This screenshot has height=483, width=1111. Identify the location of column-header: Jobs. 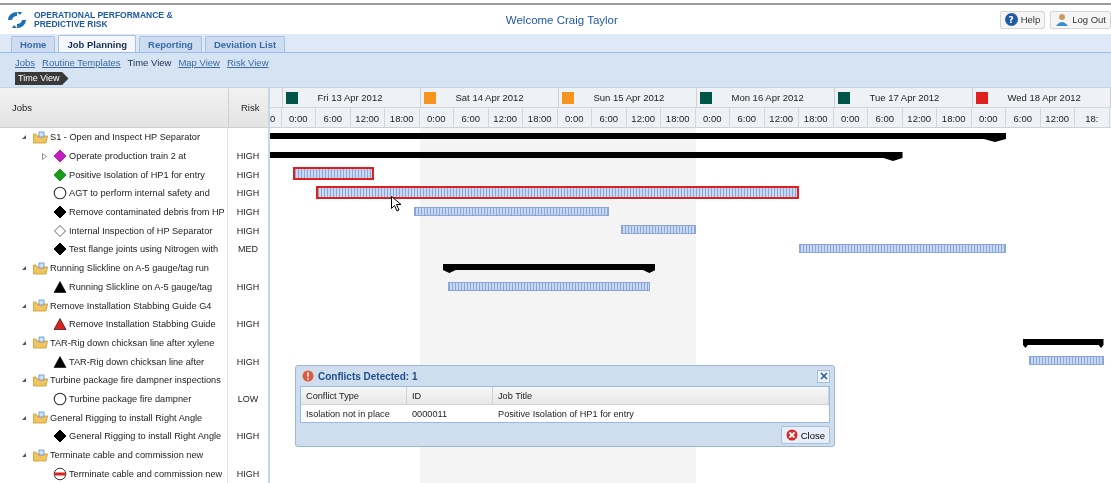
(114, 107).